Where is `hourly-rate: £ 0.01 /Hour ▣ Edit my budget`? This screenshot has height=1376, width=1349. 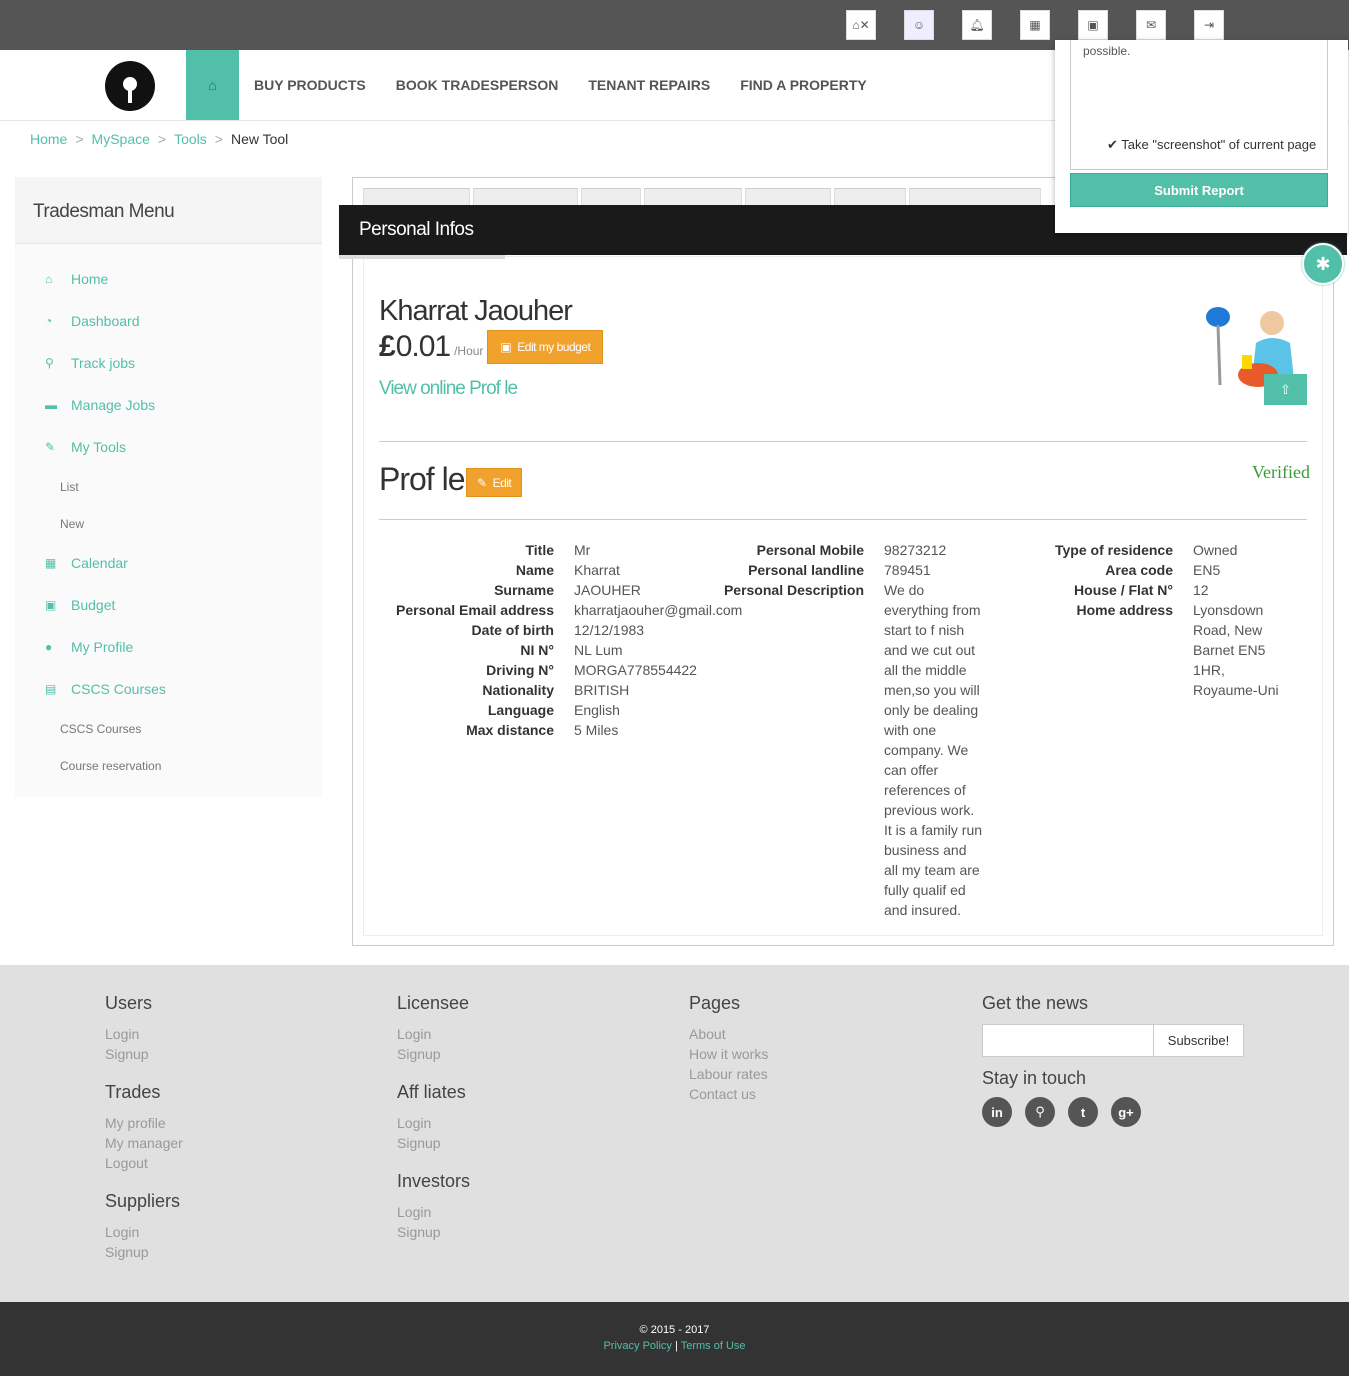 hourly-rate: £ 0.01 /Hour ▣ Edit my budget is located at coordinates (491, 347).